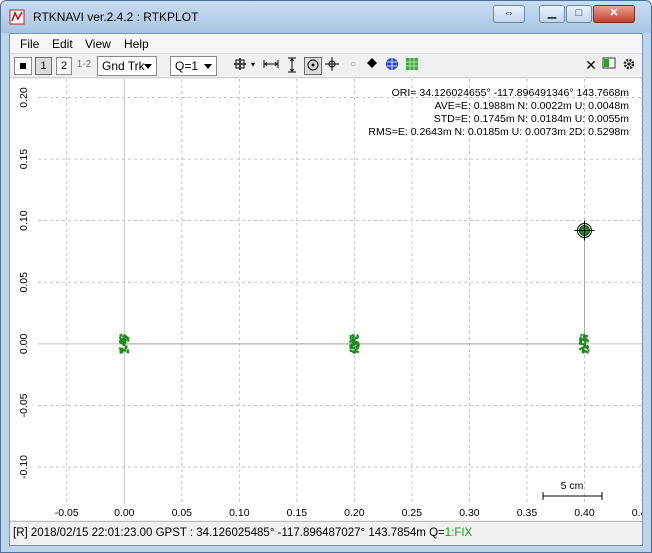 The height and width of the screenshot is (553, 652). Describe the element at coordinates (572, 490) in the screenshot. I see `scale-bar: 5 cm` at that location.